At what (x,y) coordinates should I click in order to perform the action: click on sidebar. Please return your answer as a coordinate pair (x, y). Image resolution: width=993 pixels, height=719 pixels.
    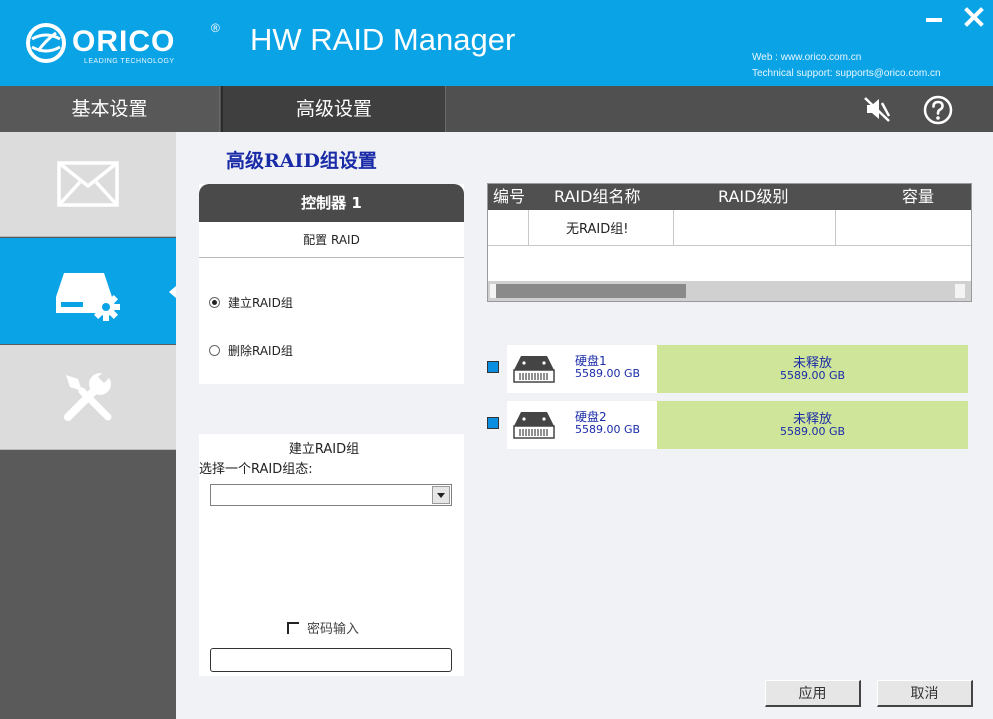
    Looking at the image, I should click on (88, 425).